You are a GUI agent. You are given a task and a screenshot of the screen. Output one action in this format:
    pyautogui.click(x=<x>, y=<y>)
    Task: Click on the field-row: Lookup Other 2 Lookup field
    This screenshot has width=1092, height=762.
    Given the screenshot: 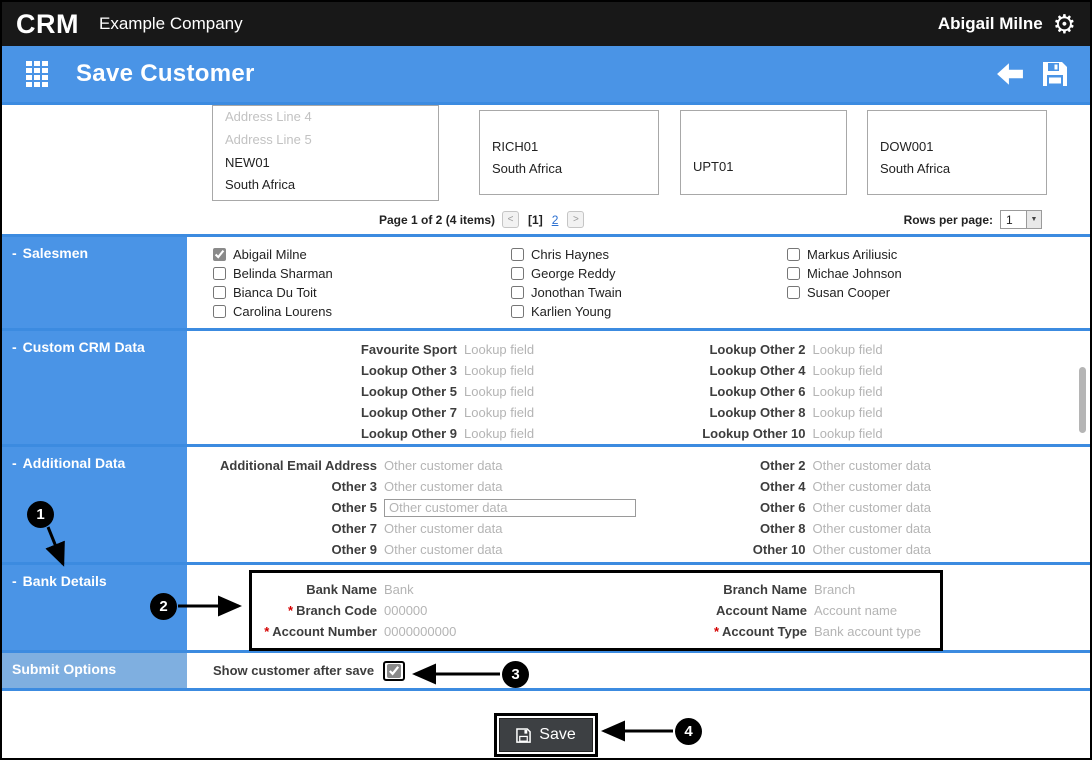 What is the action you would take?
    pyautogui.click(x=865, y=349)
    